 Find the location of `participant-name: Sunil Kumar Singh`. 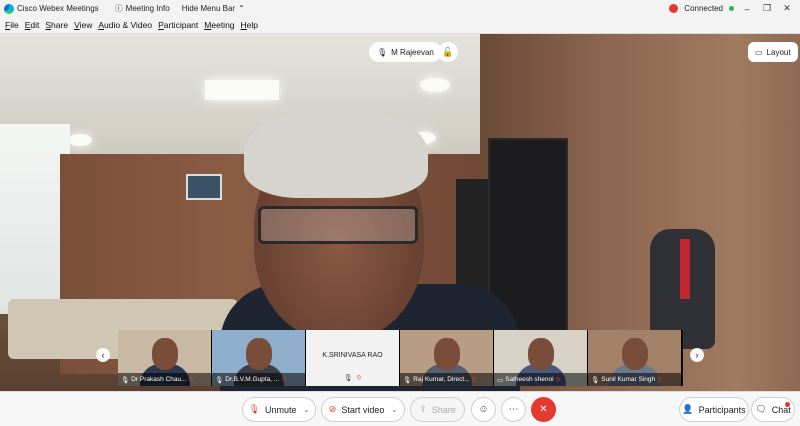

participant-name: Sunil Kumar Singh is located at coordinates (628, 379).